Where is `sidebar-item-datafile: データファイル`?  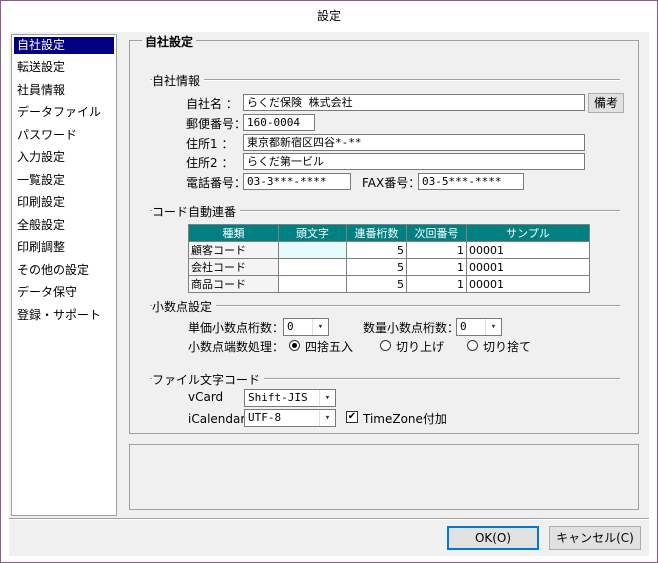
sidebar-item-datafile: データファイル is located at coordinates (57, 112).